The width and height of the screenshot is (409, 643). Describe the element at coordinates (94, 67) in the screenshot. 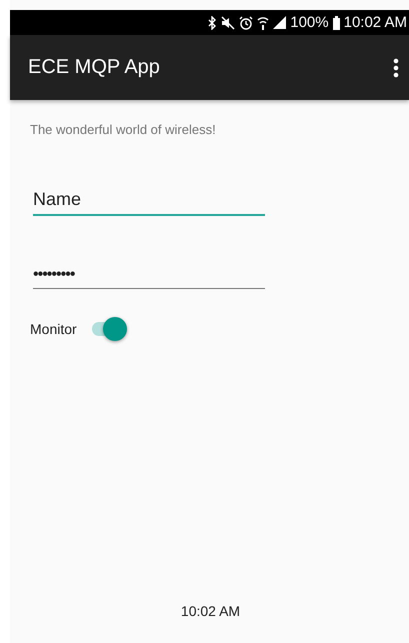

I see `app-title: ECE MQP App` at that location.